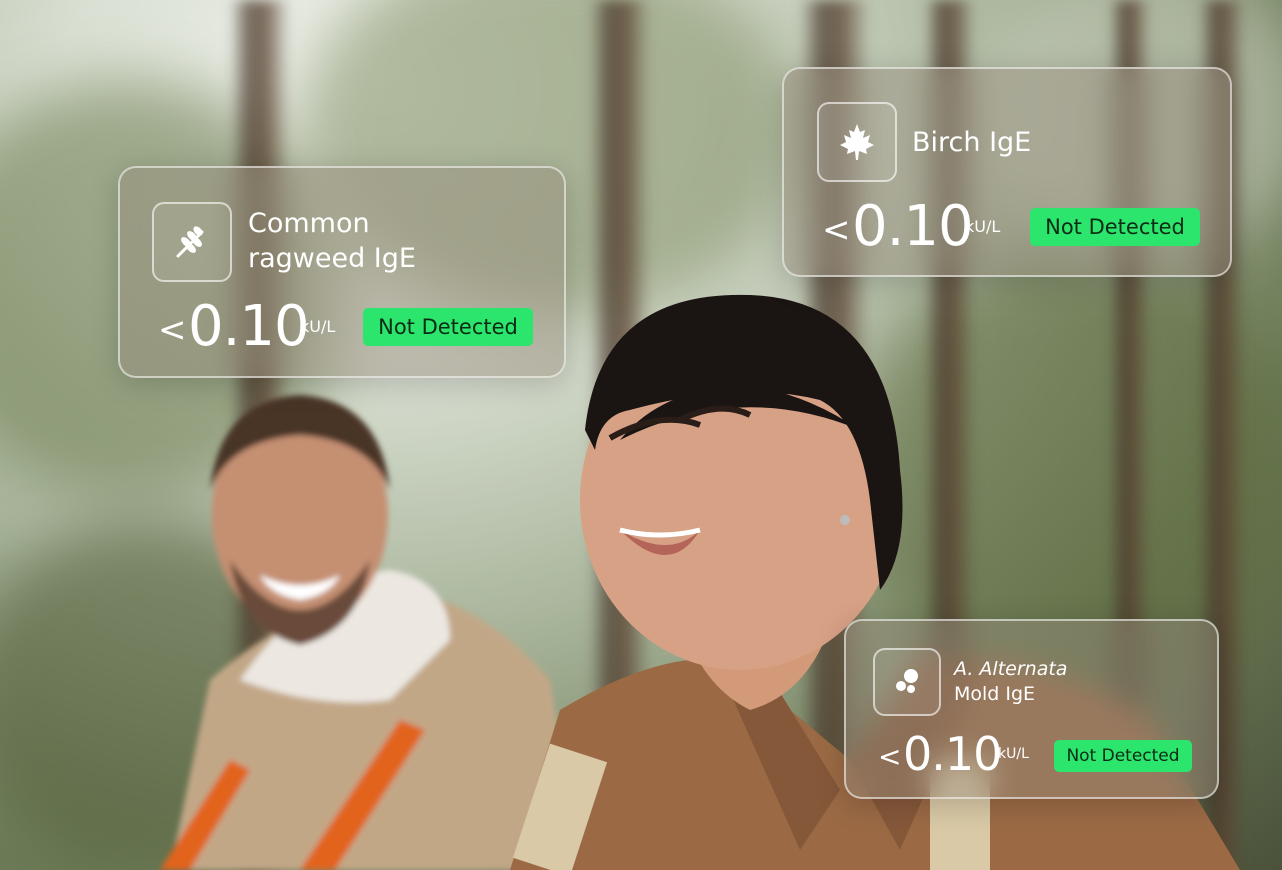 This screenshot has width=1282, height=870. What do you see at coordinates (1011, 681) in the screenshot?
I see `allergen-title: A. Alternata Mold IgE` at bounding box center [1011, 681].